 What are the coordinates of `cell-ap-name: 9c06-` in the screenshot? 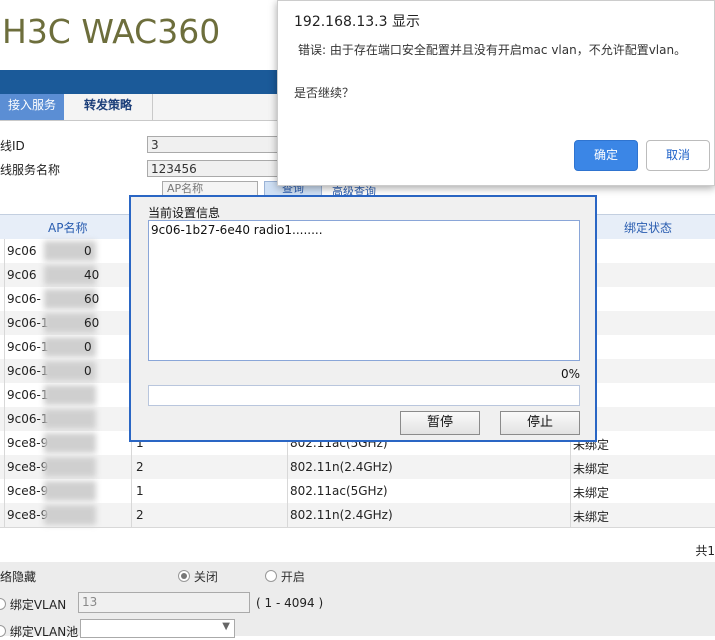 It's located at (24, 299).